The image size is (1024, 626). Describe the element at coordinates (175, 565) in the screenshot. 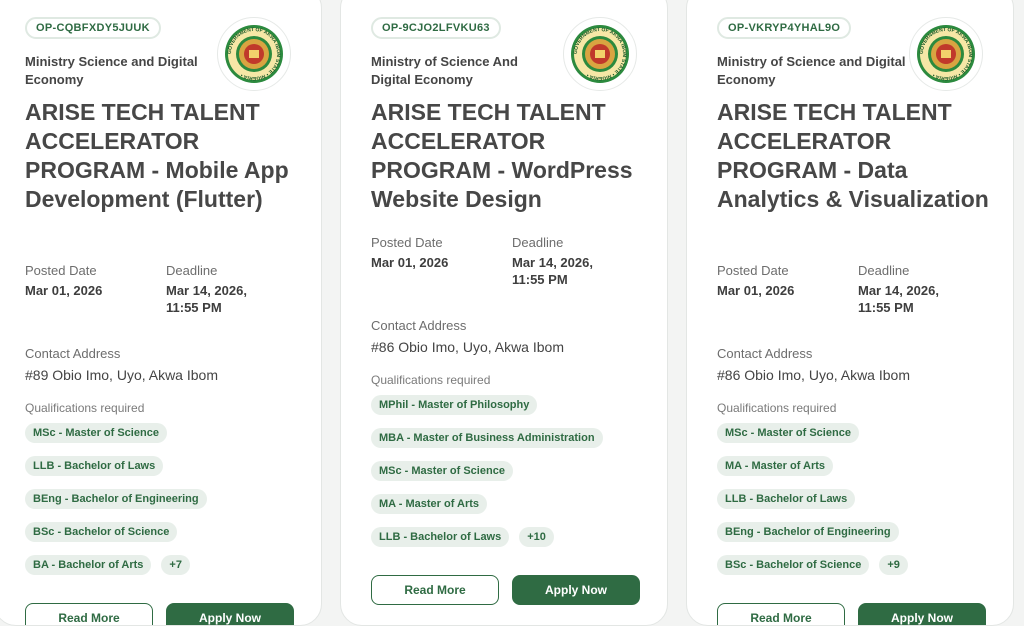

I see `more-qualifications-chip: +7` at that location.